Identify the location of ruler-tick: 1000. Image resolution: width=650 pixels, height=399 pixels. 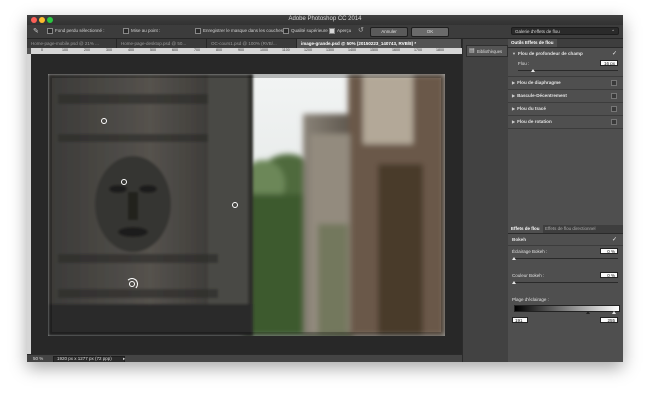
(264, 50).